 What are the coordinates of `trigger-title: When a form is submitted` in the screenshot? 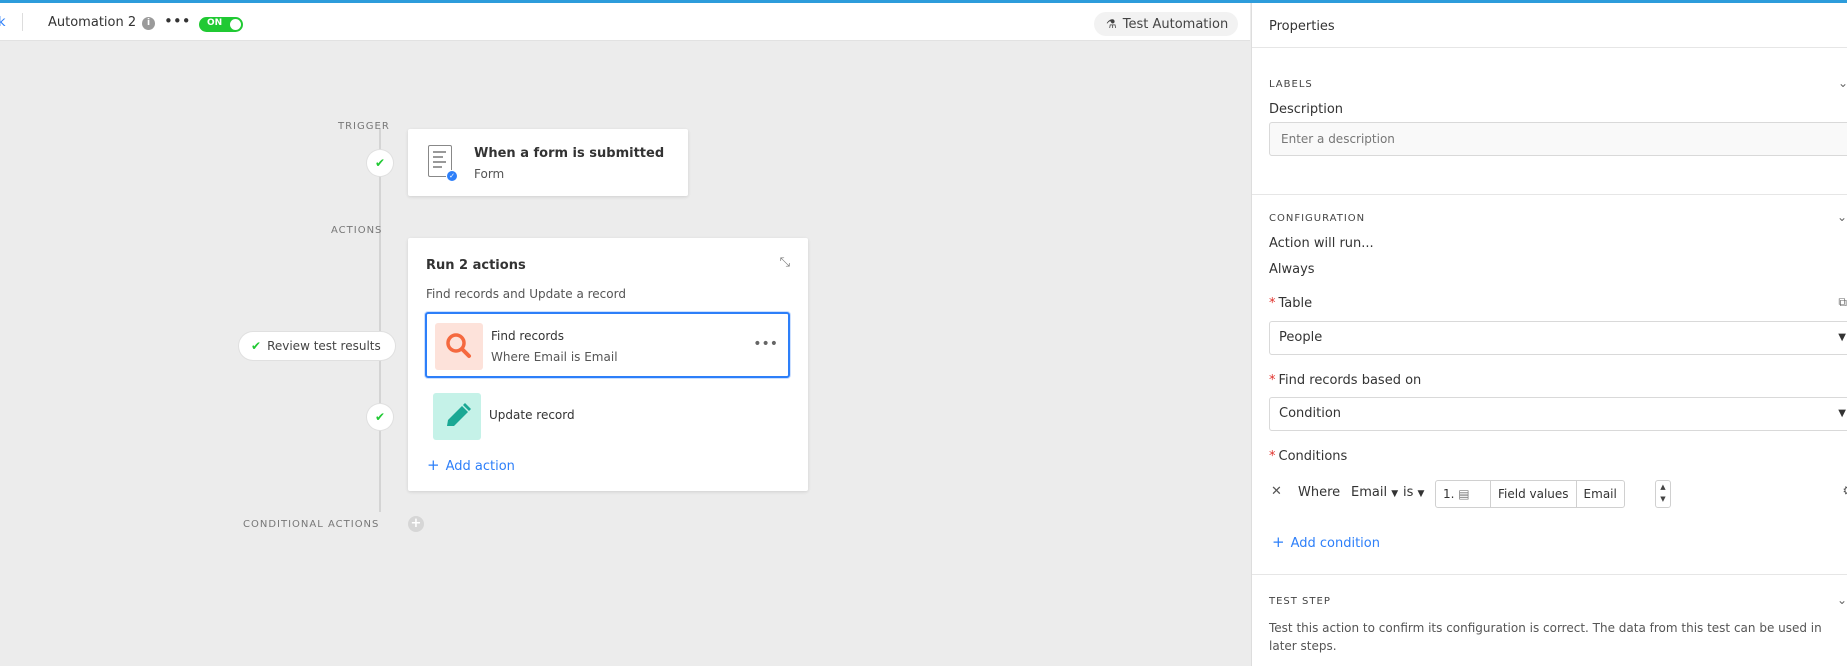 It's located at (569, 153).